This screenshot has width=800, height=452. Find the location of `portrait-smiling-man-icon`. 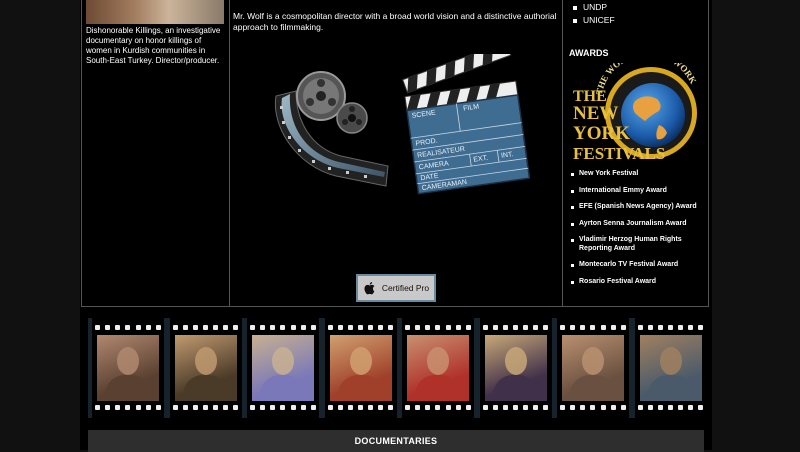

portrait-smiling-man-icon is located at coordinates (360, 368).